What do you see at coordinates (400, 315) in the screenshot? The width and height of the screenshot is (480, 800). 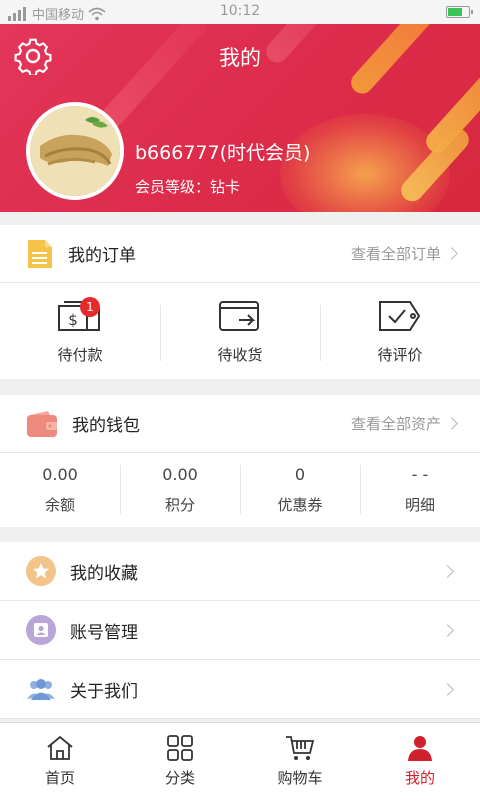 I see `review-tag-icon` at bounding box center [400, 315].